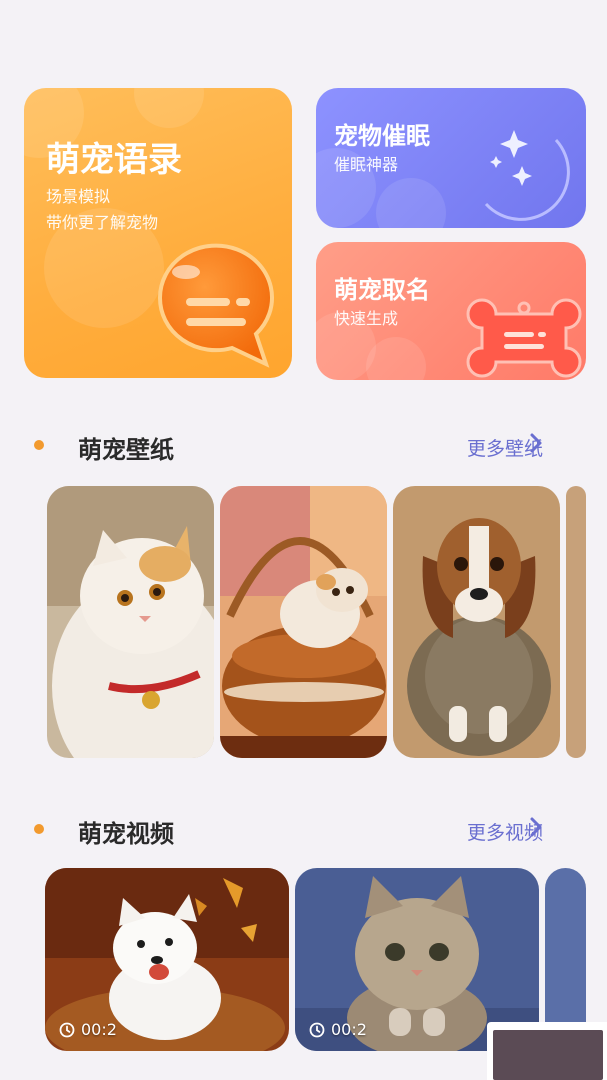 Image resolution: width=607 pixels, height=1080 pixels. What do you see at coordinates (382, 290) in the screenshot?
I see `naming-title: 萌宠取名` at bounding box center [382, 290].